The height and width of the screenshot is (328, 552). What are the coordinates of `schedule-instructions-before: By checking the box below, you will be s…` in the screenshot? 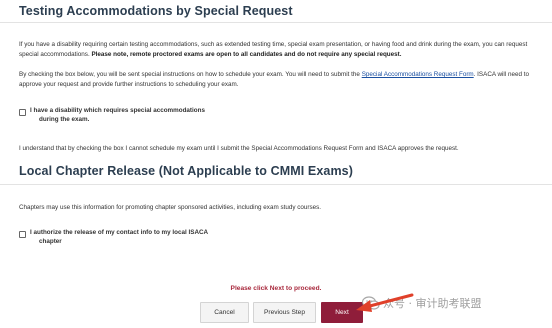 It's located at (190, 74).